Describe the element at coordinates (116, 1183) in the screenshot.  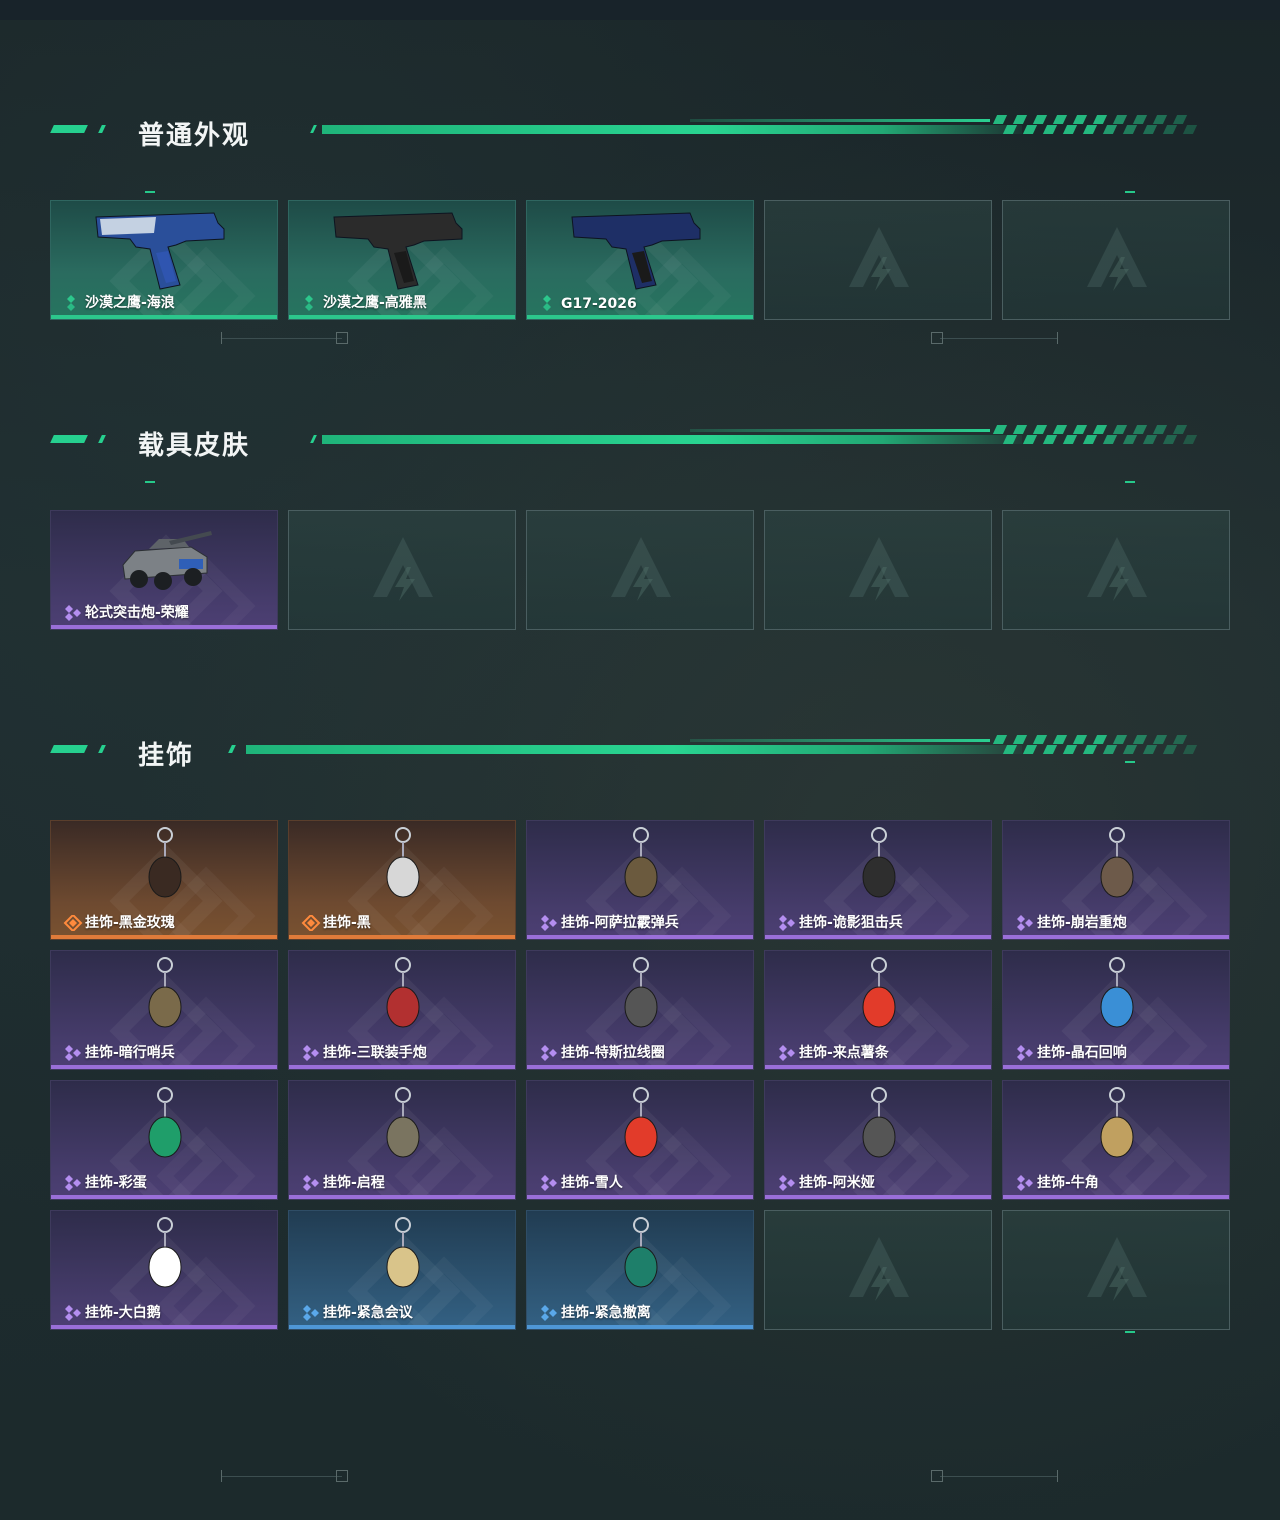
I see `item-name: 挂饰-彩蛋` at that location.